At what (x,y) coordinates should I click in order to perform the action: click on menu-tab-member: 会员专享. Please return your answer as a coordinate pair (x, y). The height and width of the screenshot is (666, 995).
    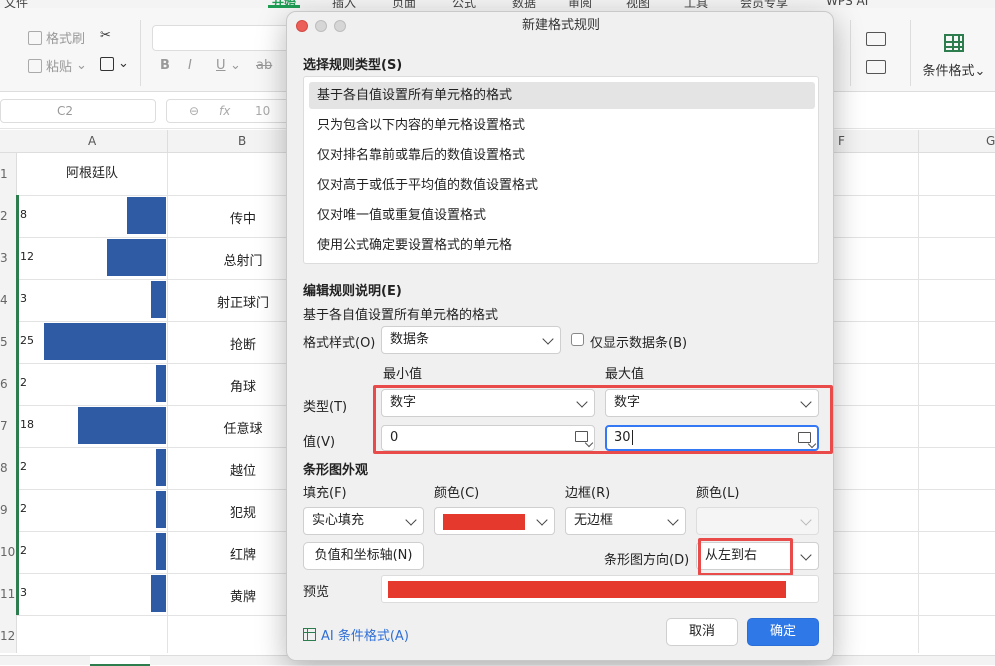
    Looking at the image, I should click on (764, 4).